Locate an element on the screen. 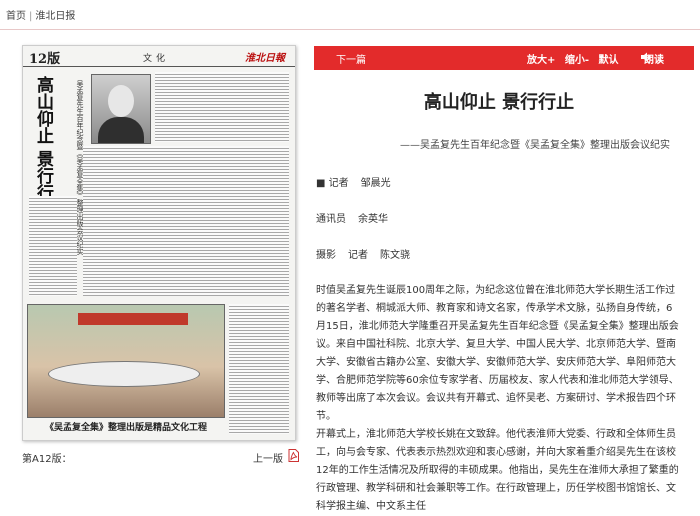 The image size is (700, 516). next-article-link: 下一篇 is located at coordinates (351, 58).